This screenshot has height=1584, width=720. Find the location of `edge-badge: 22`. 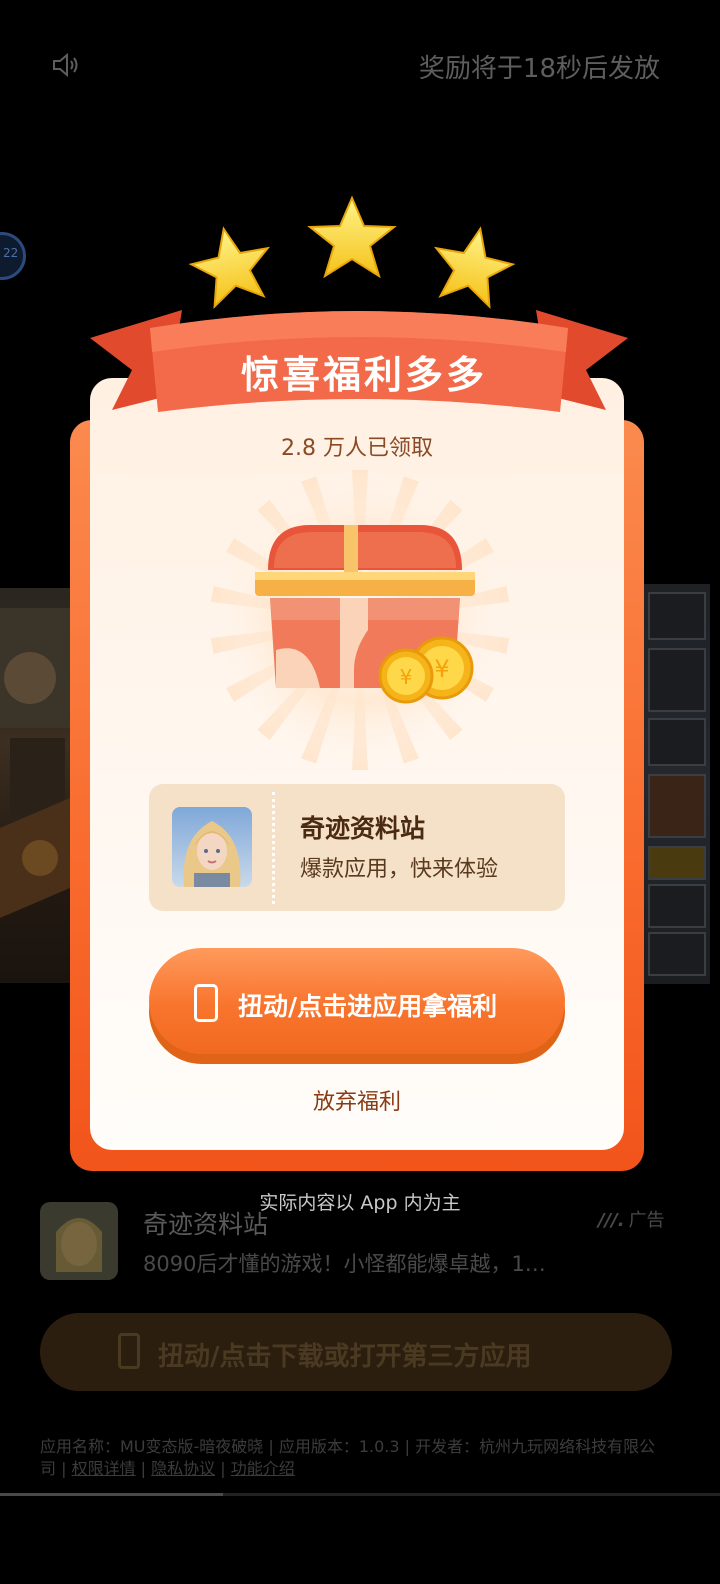

edge-badge: 22 is located at coordinates (13, 256).